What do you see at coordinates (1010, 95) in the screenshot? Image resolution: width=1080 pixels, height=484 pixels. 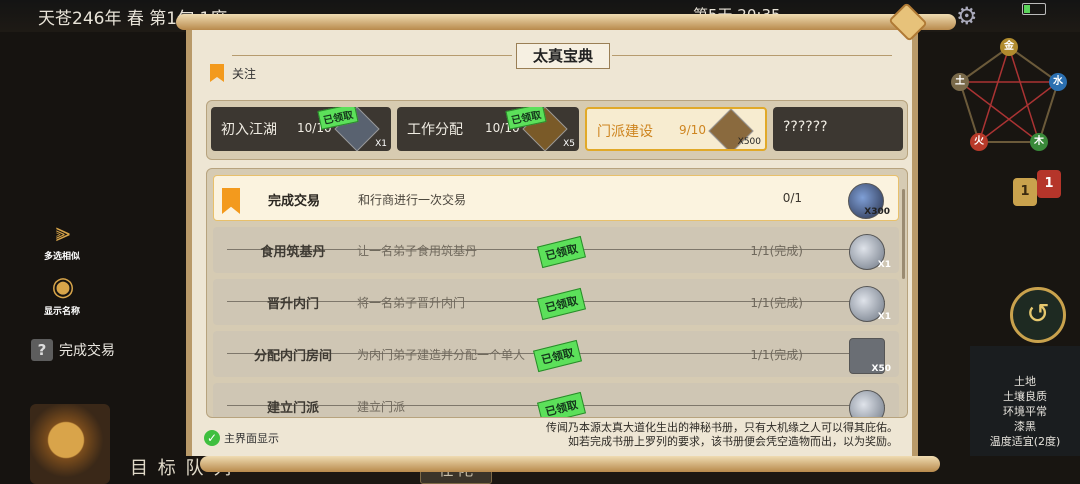 I see `five-elements-wheel: 金 水 木 火 土` at bounding box center [1010, 95].